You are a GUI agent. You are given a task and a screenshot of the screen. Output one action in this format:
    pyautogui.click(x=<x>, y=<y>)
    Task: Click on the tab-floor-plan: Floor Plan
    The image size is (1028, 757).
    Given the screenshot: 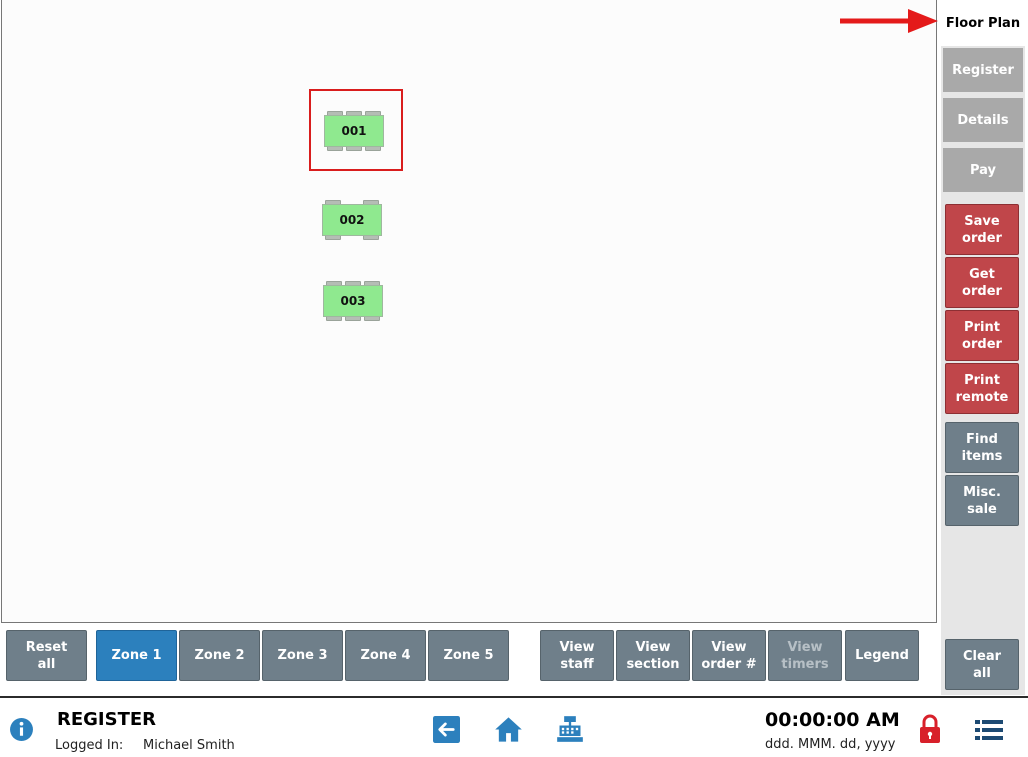 What is the action you would take?
    pyautogui.click(x=983, y=23)
    